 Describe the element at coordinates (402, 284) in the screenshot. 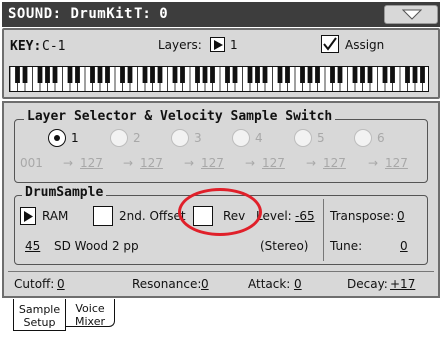

I see `decay-value: +17` at that location.